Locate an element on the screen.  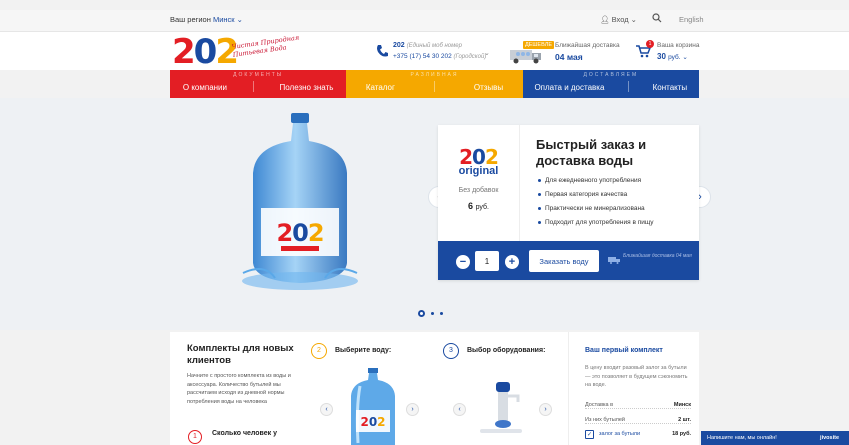
logo: 202 is located at coordinates (205, 52).